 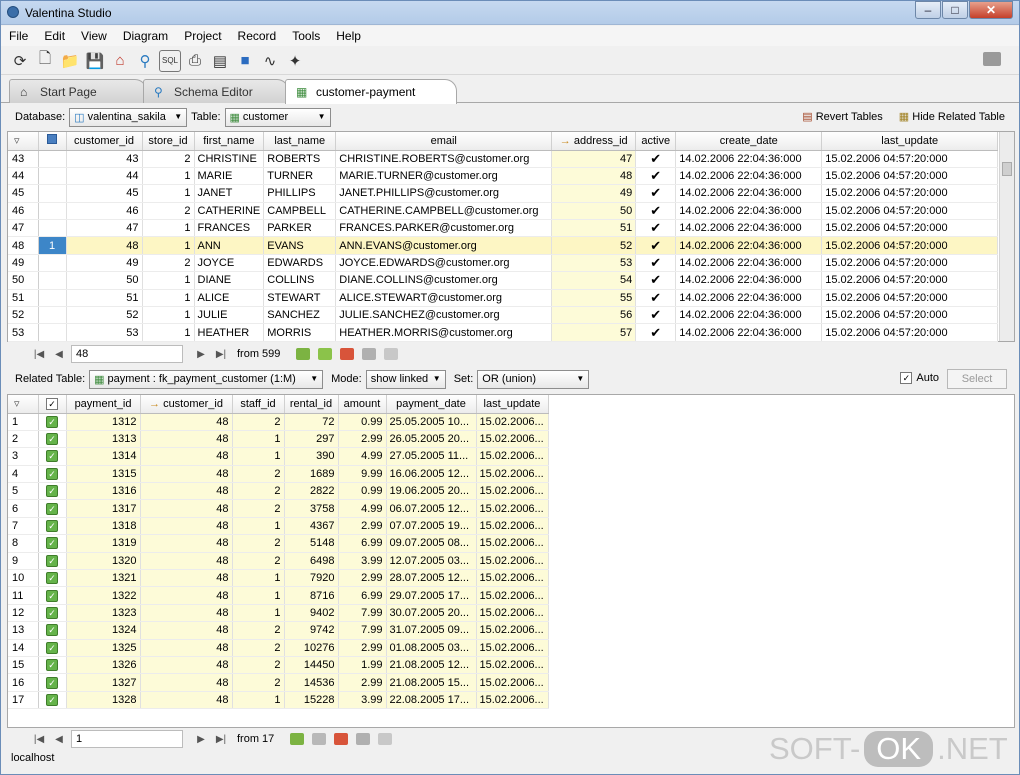 I want to click on col-store-id: store_id, so click(x=168, y=141).